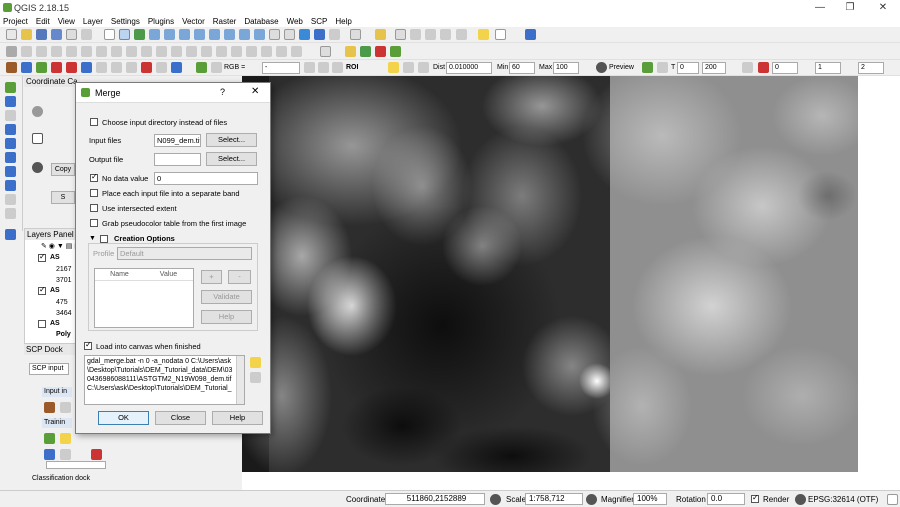 This screenshot has height=507, width=900. Describe the element at coordinates (222, 92) in the screenshot. I see `dialog-help-button: ?` at that location.